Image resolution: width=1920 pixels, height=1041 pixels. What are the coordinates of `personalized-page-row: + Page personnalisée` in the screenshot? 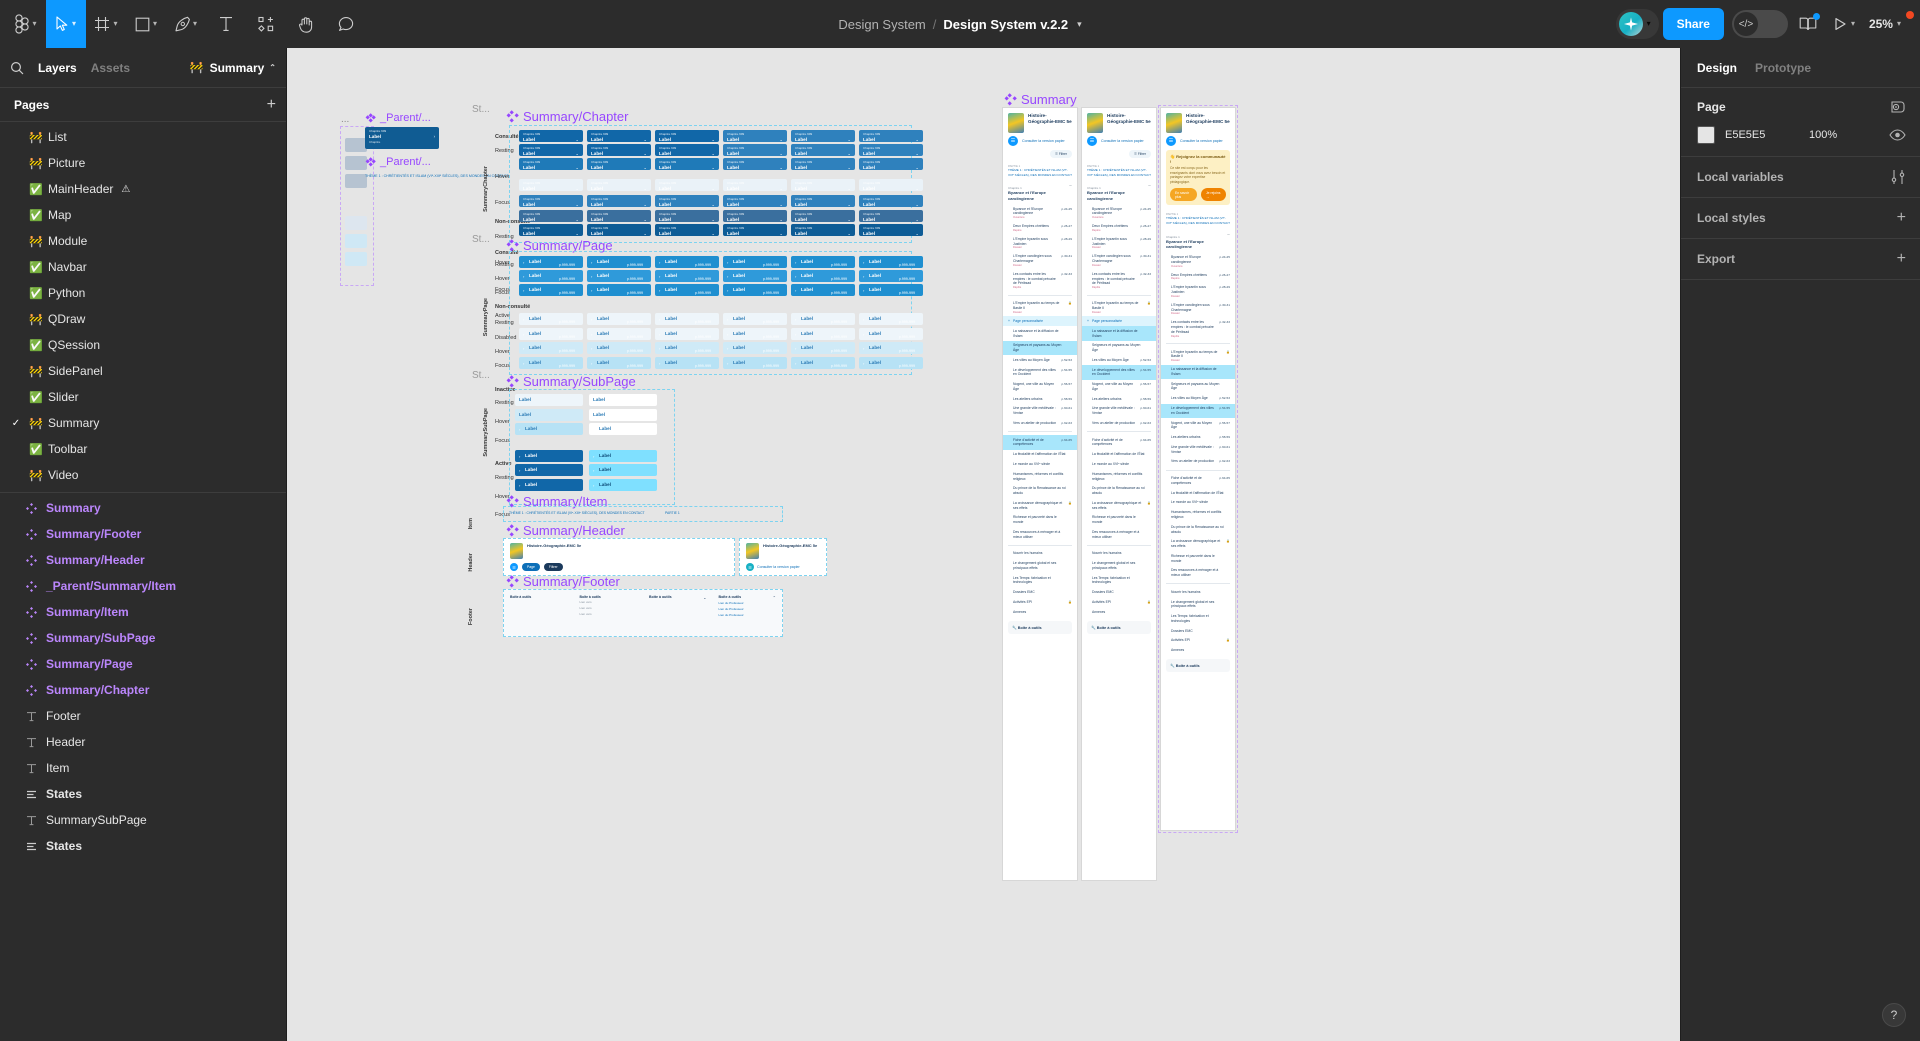 It's located at (1119, 321).